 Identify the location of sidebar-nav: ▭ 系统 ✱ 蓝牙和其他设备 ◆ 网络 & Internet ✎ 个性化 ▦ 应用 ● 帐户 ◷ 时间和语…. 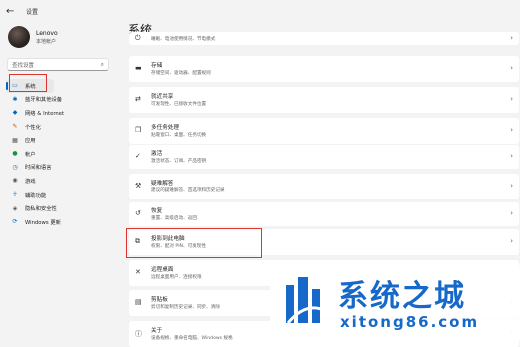
(62, 154).